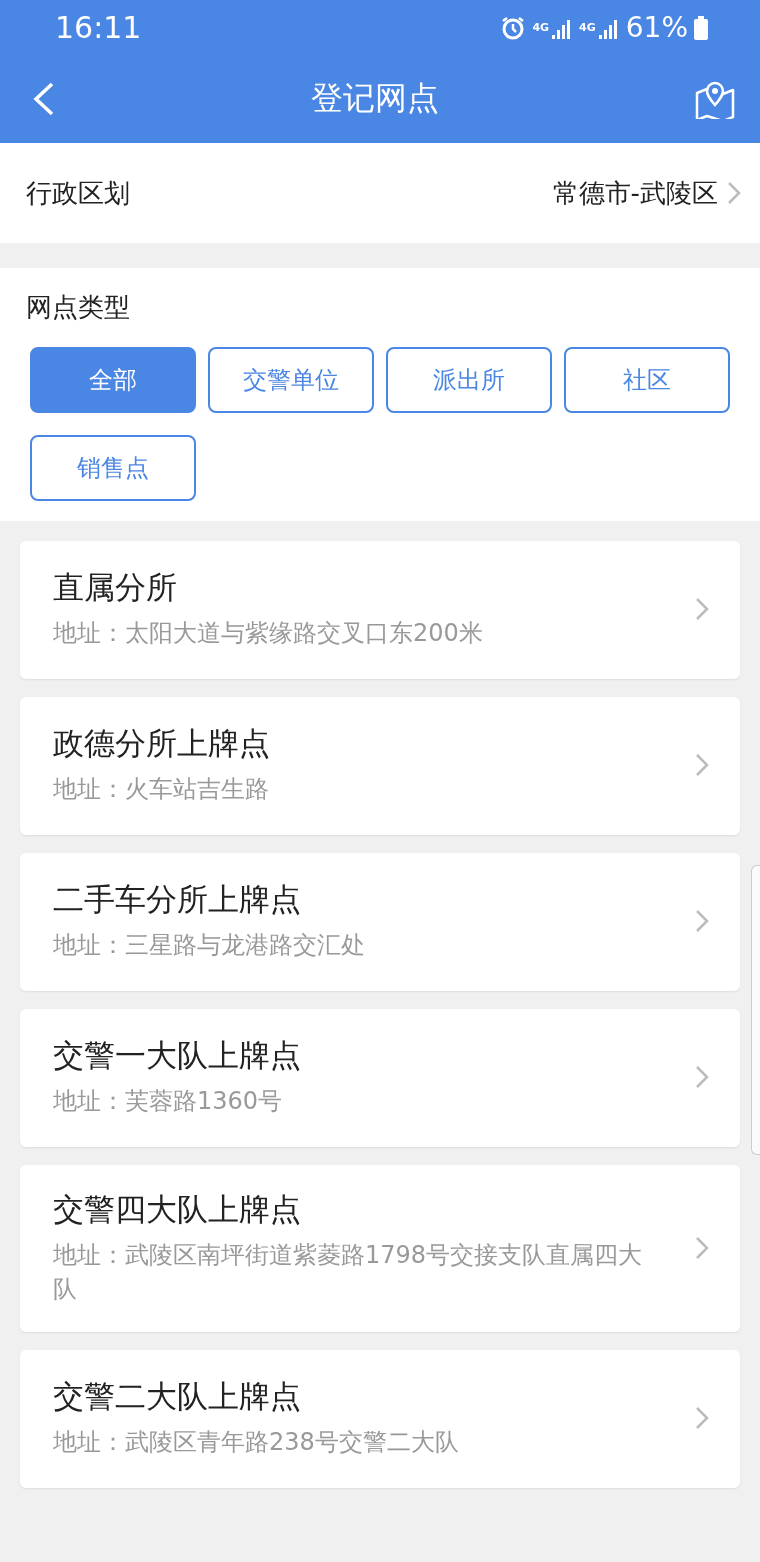 This screenshot has height=1562, width=760. What do you see at coordinates (78, 307) in the screenshot?
I see `filter-label: 网点类型` at bounding box center [78, 307].